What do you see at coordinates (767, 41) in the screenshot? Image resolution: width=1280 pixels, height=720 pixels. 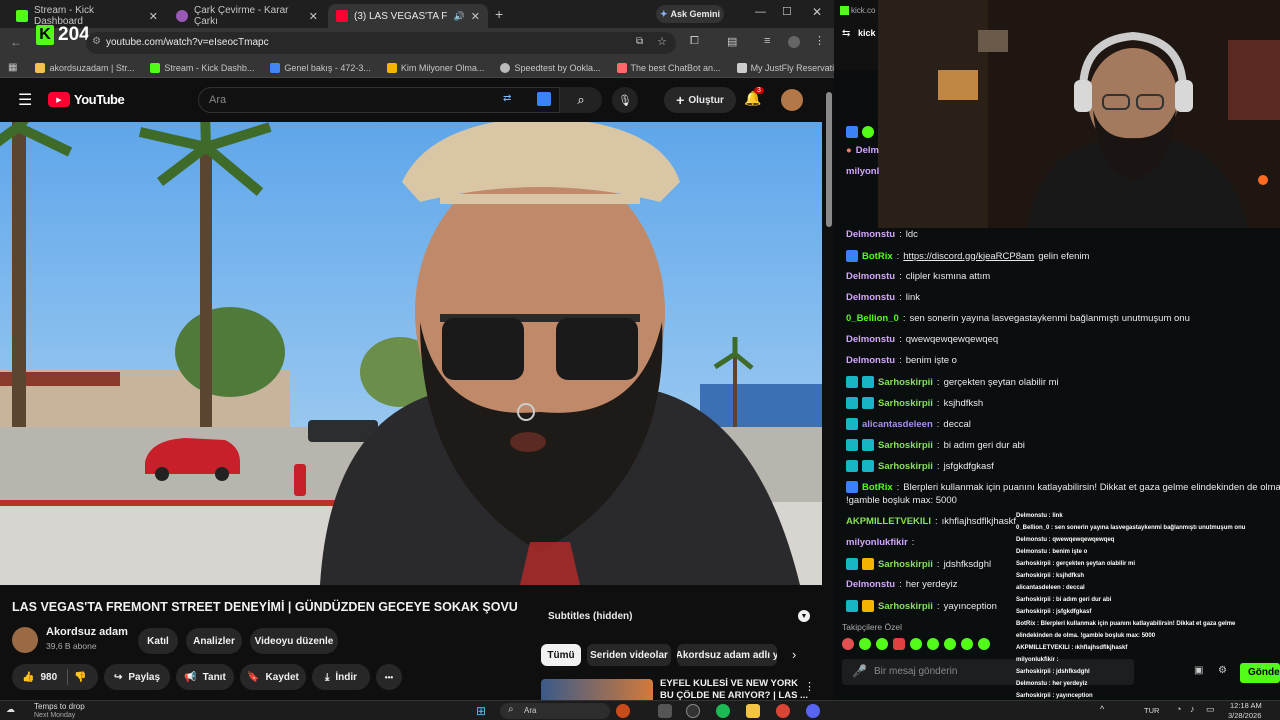 I see `media-control-icon: ≡` at bounding box center [767, 41].